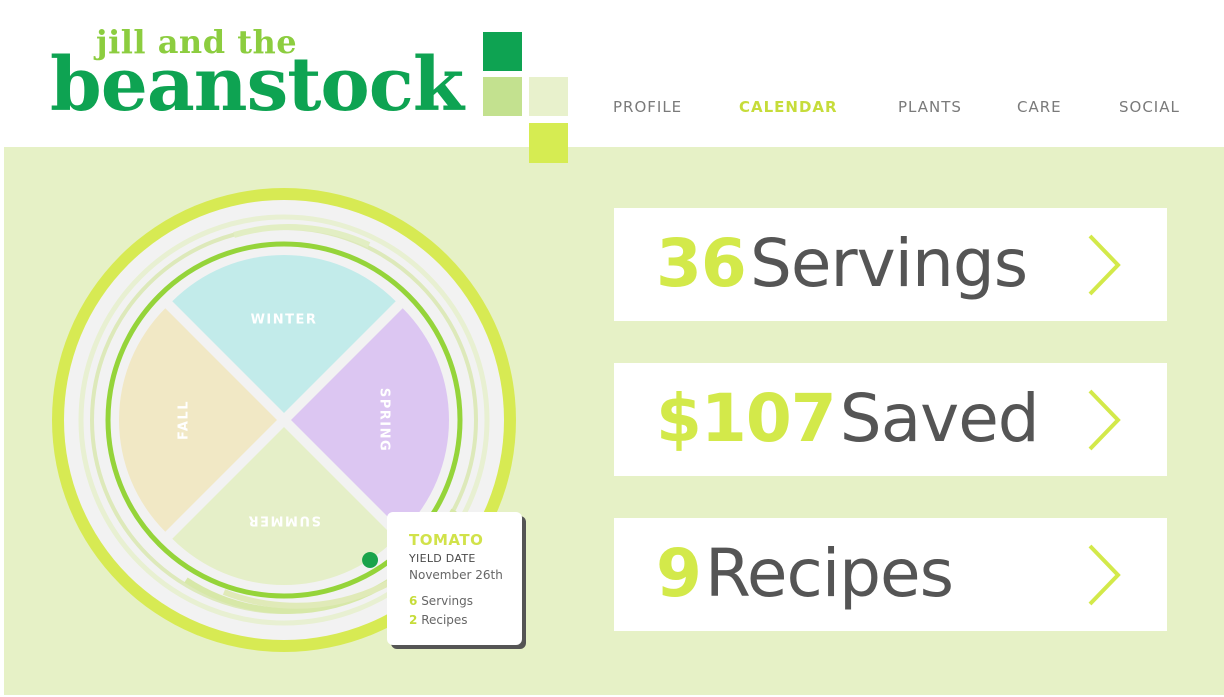 The image size is (1224, 697). I want to click on stat-line: 36 Servings, so click(842, 272).